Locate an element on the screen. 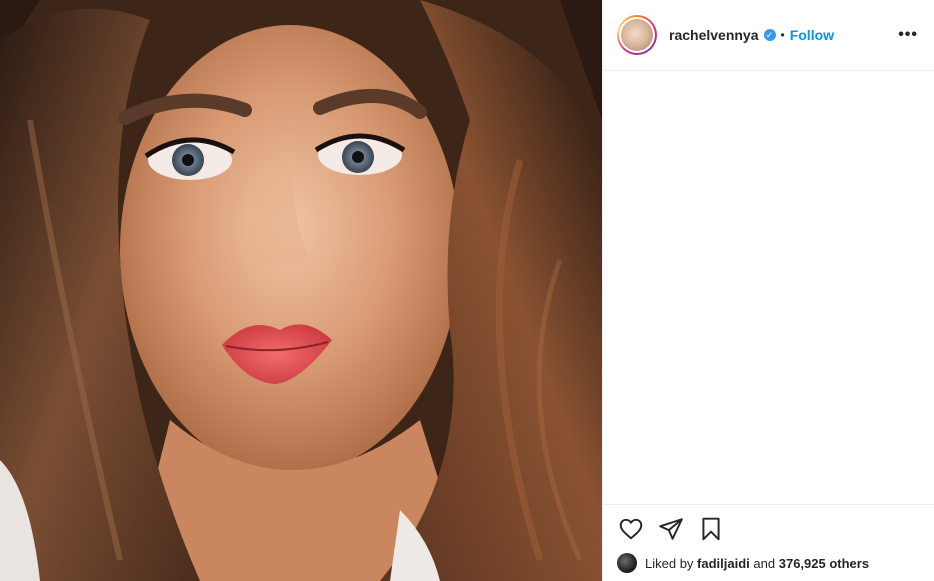 The height and width of the screenshot is (581, 934). likes-summary: Liked by fadiljaidi and 376,925 others is located at coordinates (768, 563).